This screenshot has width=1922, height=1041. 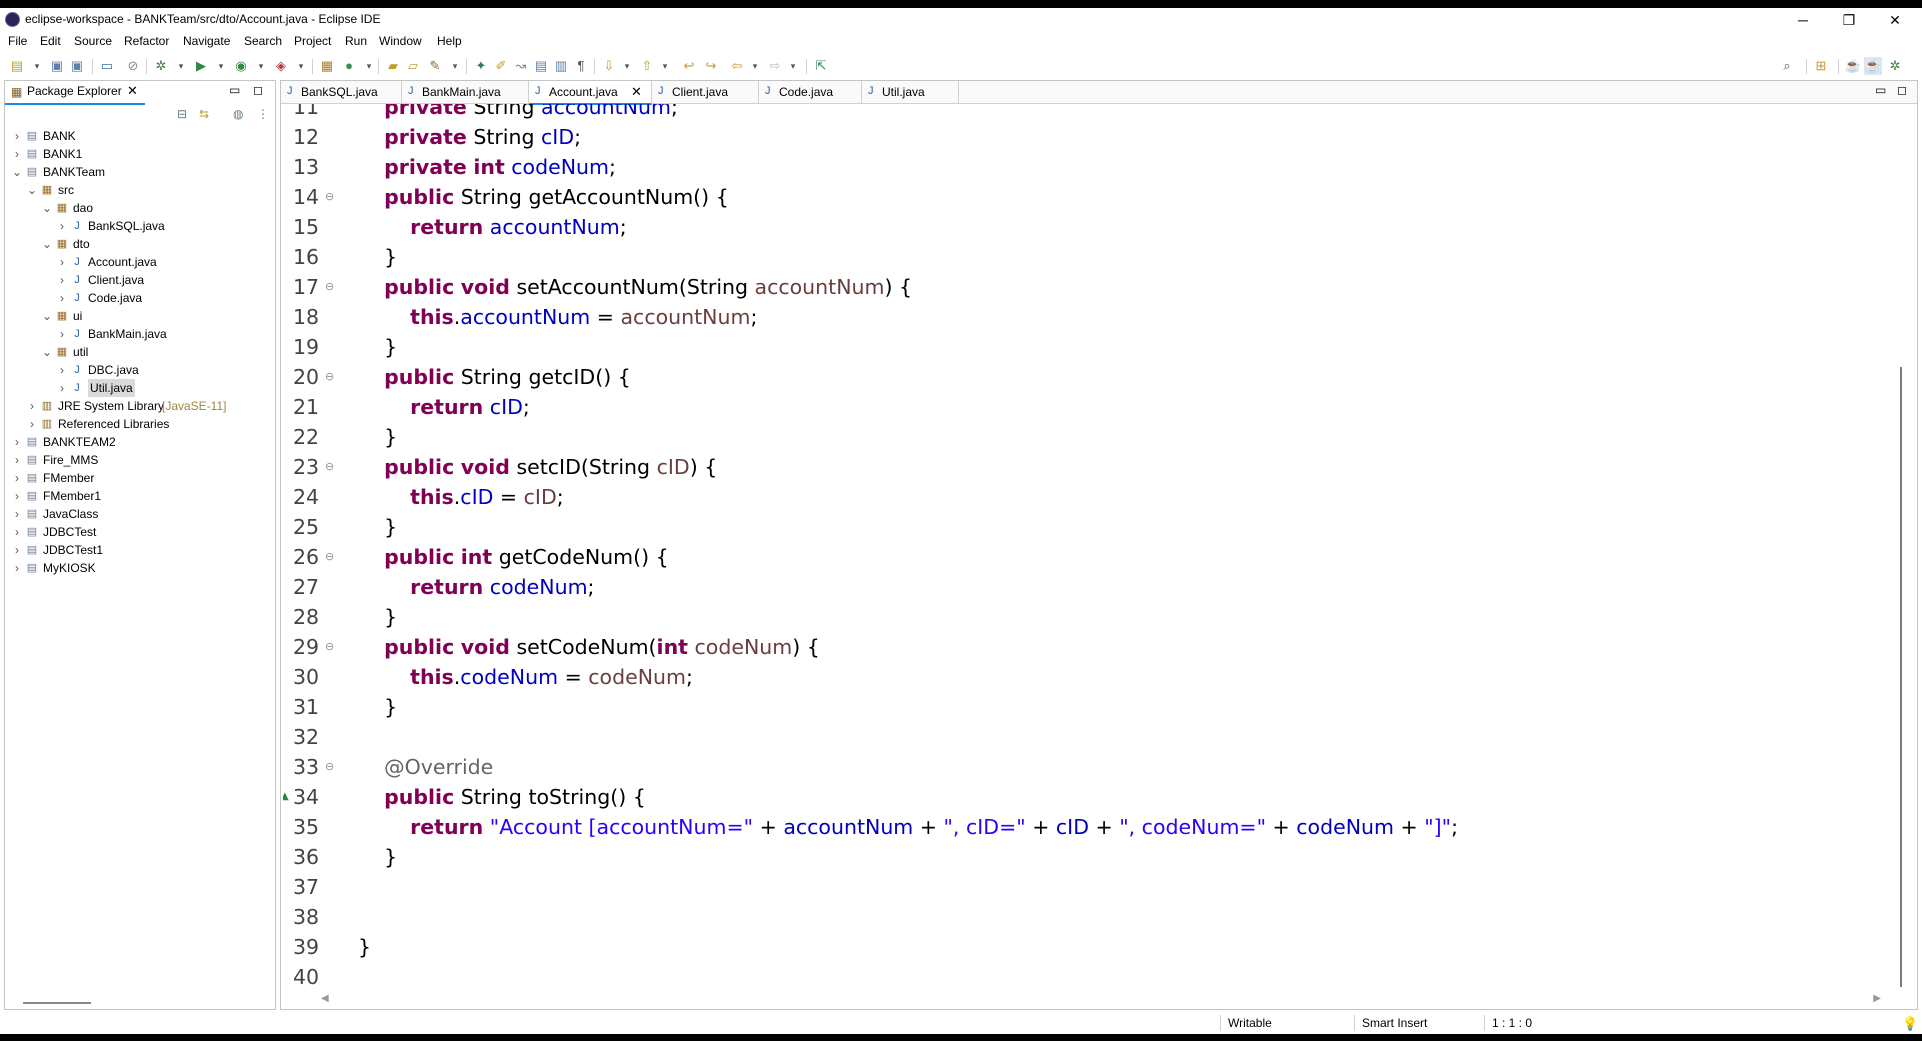 I want to click on skip-breakpoints-icon: ⊘, so click(x=133, y=66).